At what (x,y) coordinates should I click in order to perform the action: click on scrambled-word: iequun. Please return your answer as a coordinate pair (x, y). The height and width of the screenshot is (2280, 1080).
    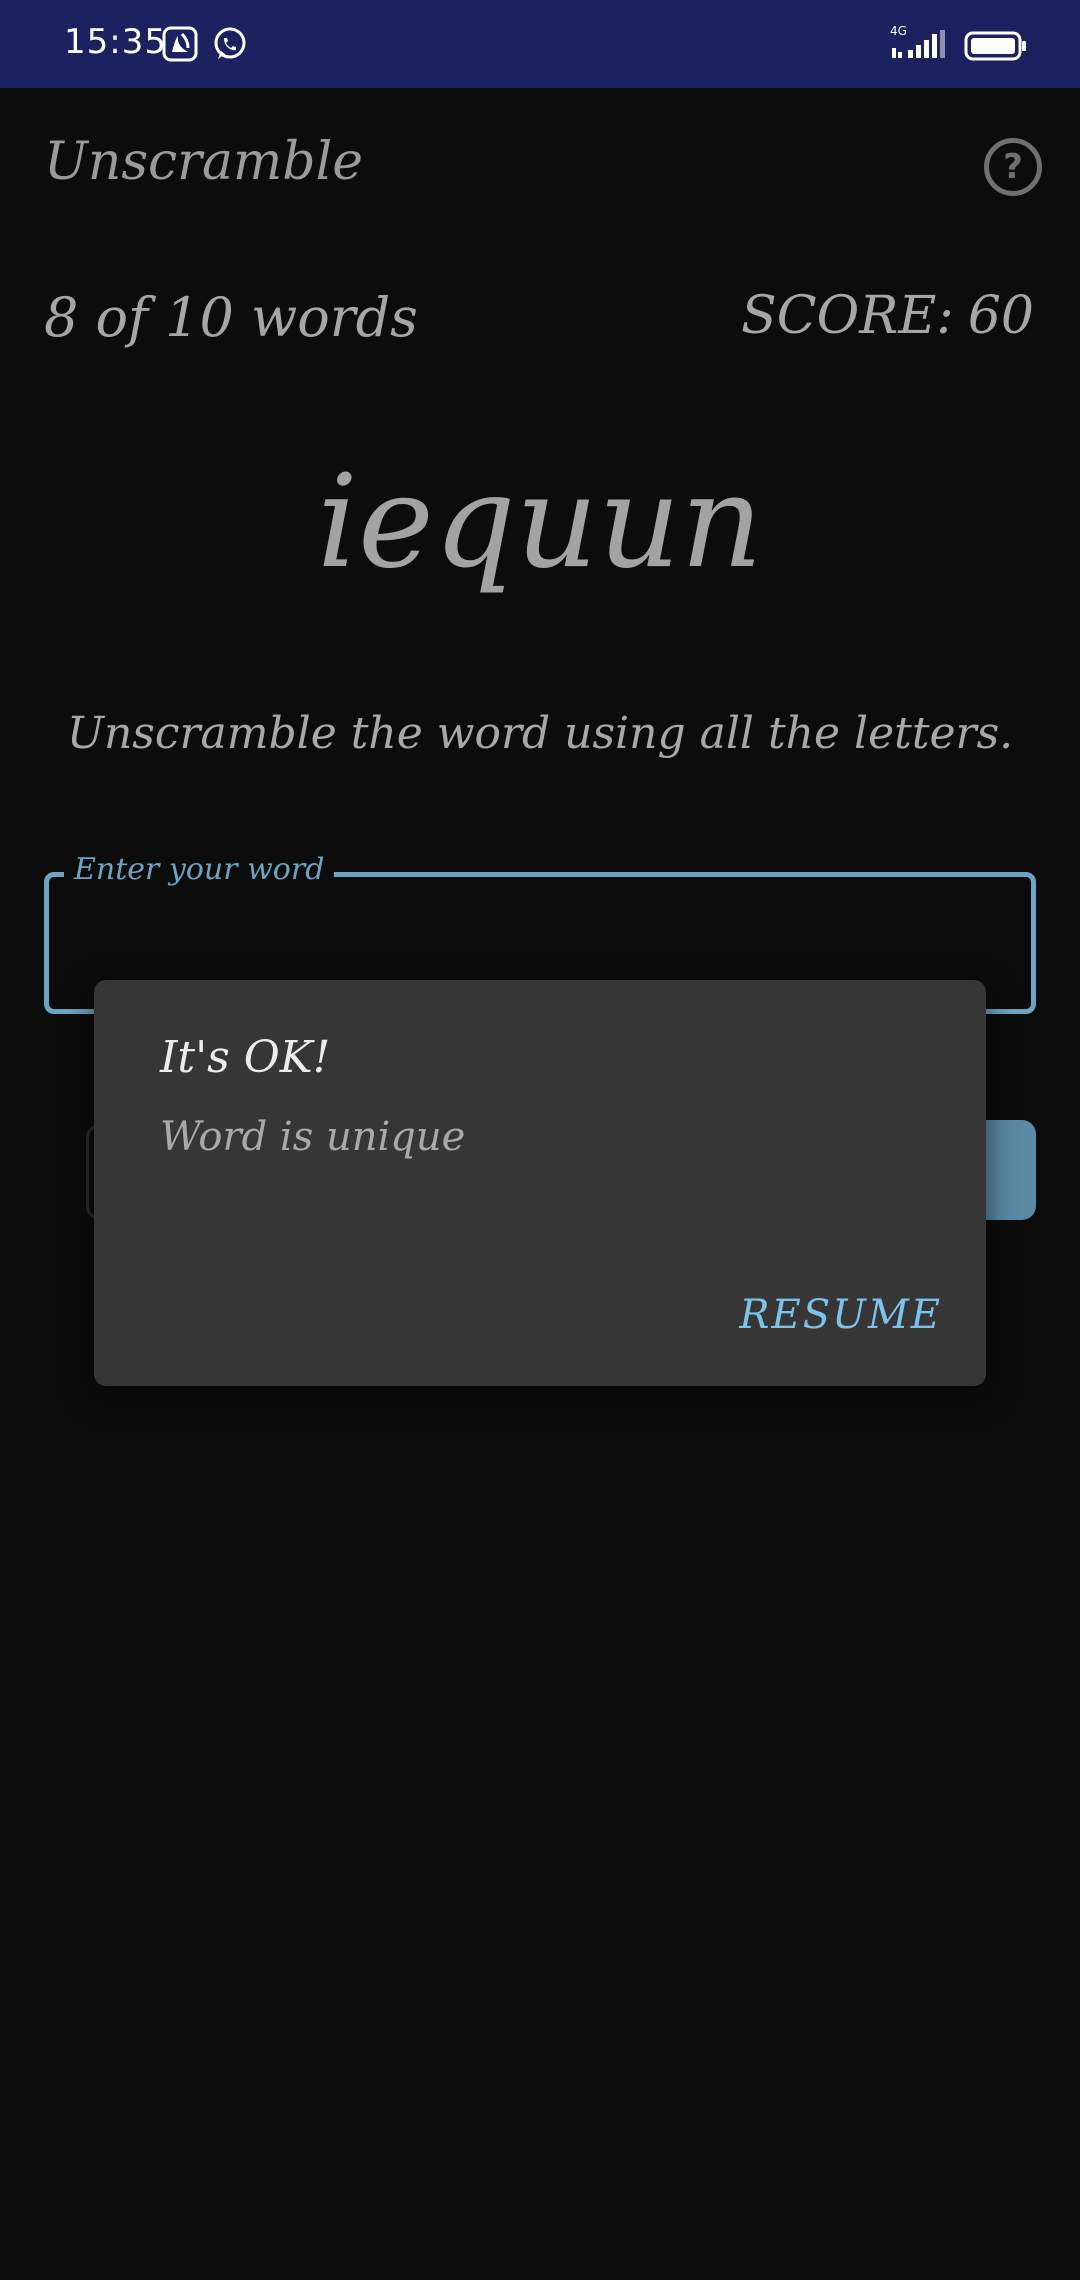
    Looking at the image, I should click on (540, 522).